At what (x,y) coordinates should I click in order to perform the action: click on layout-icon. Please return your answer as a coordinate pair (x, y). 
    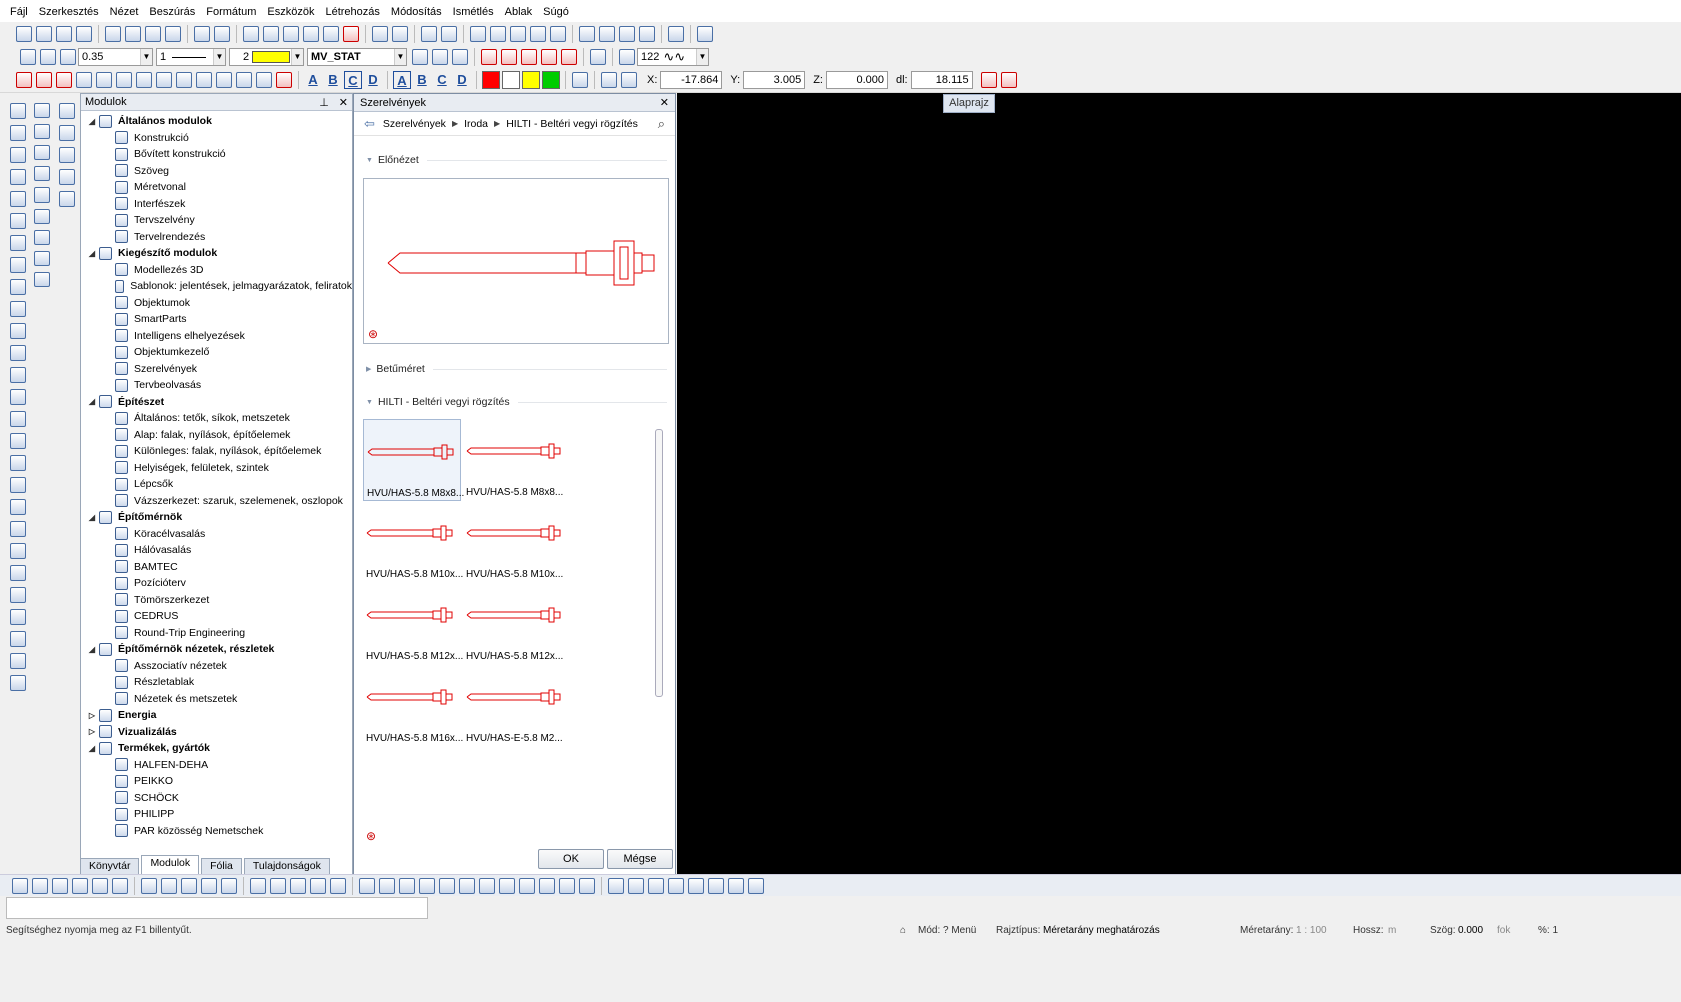
    Looking at the image, I should click on (64, 34).